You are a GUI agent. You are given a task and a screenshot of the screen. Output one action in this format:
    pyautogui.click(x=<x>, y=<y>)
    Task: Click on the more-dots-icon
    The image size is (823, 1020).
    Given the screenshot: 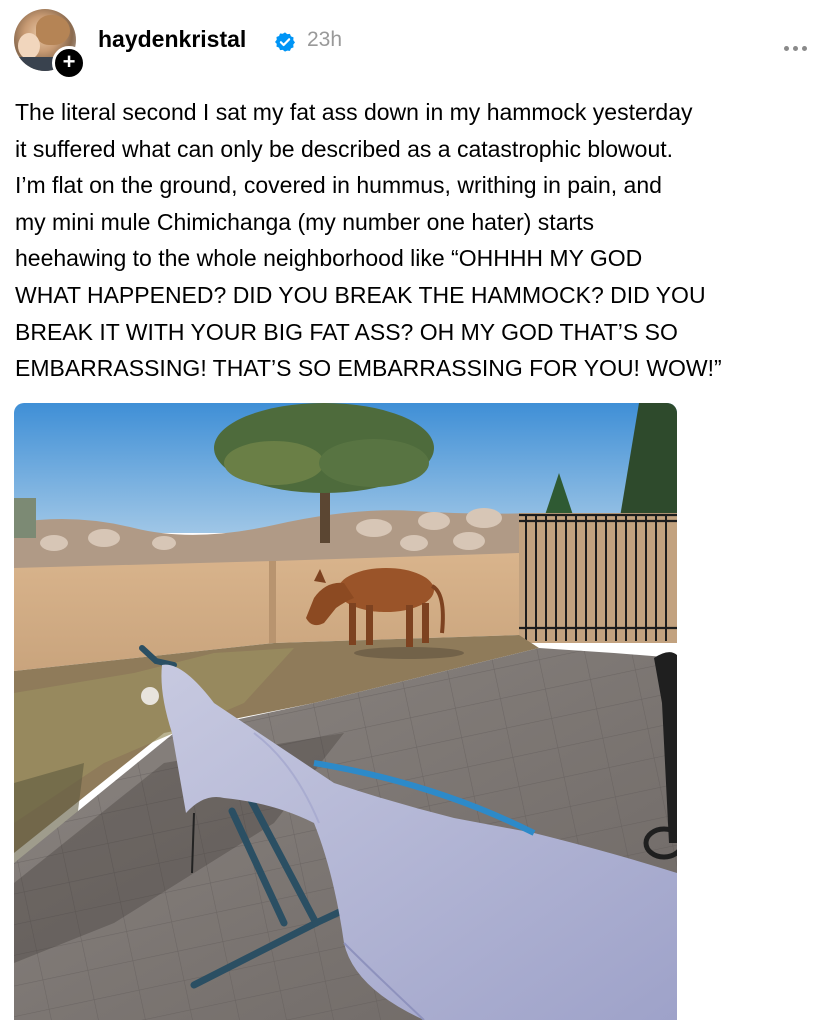 What is the action you would take?
    pyautogui.click(x=799, y=44)
    